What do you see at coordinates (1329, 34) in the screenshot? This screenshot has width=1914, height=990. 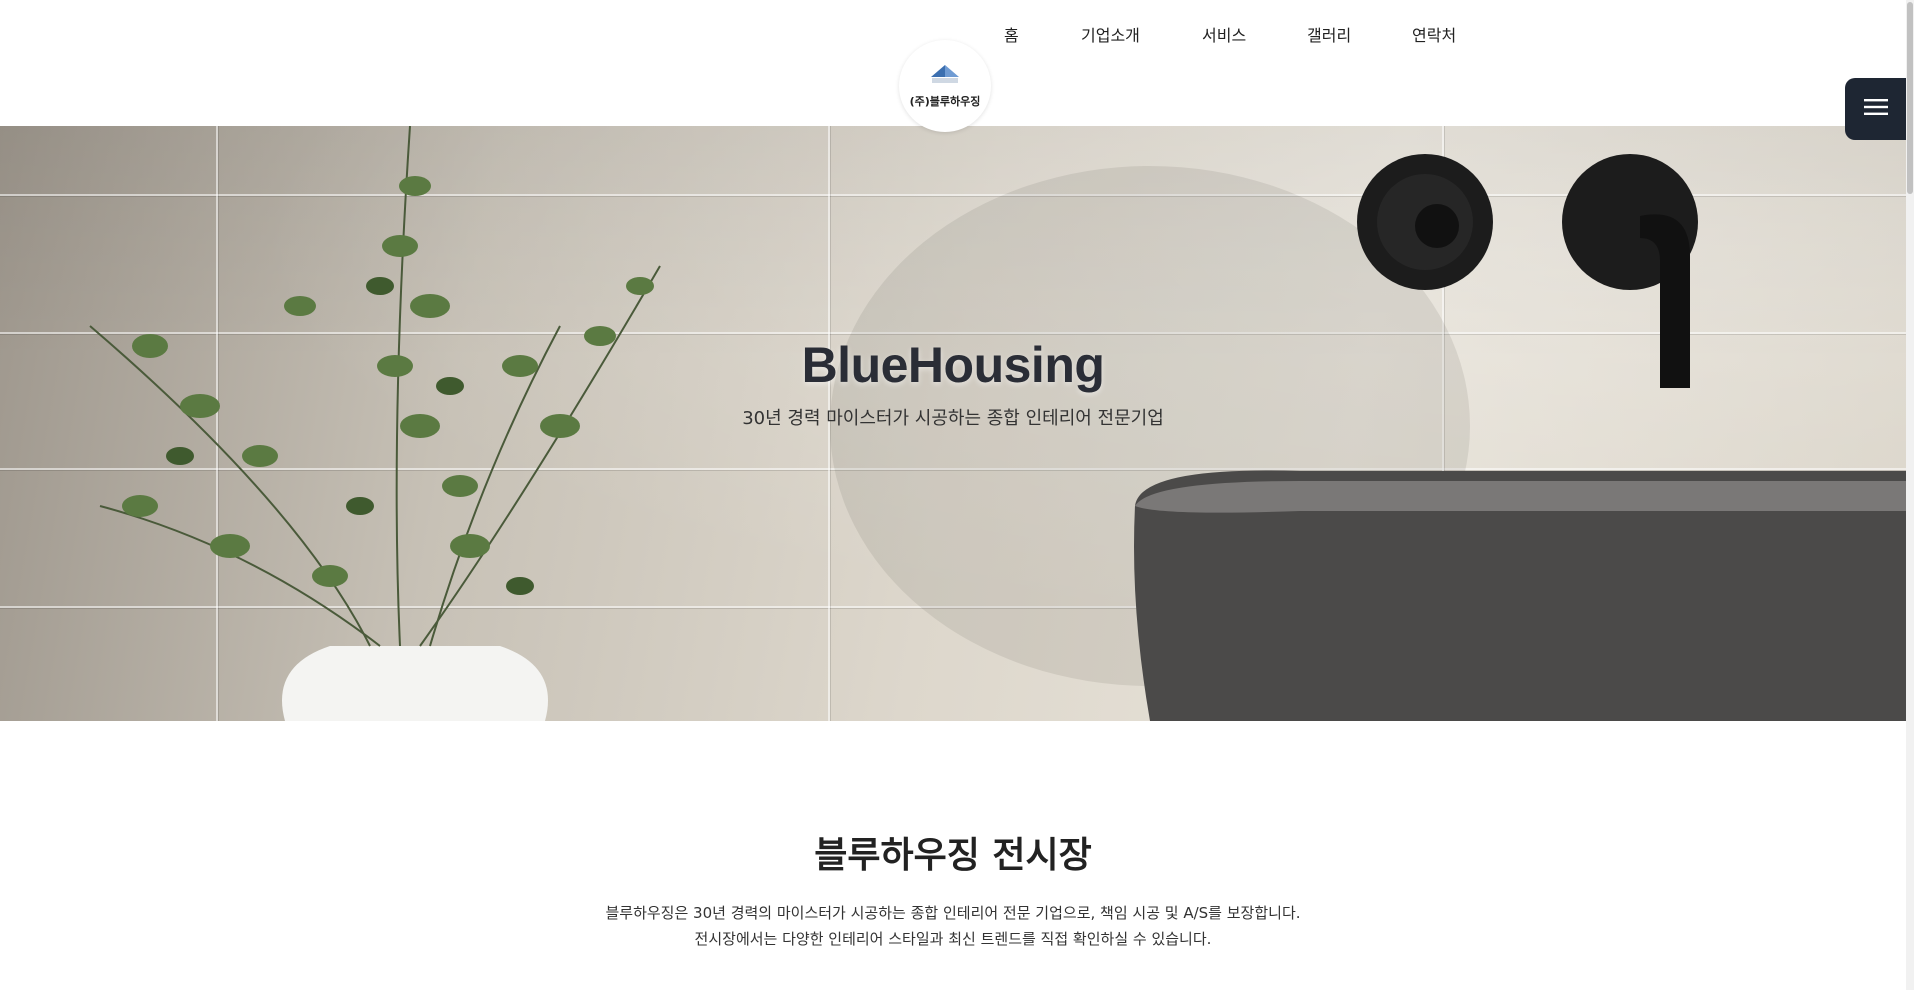 I see `nav-gallery: 갤러리` at bounding box center [1329, 34].